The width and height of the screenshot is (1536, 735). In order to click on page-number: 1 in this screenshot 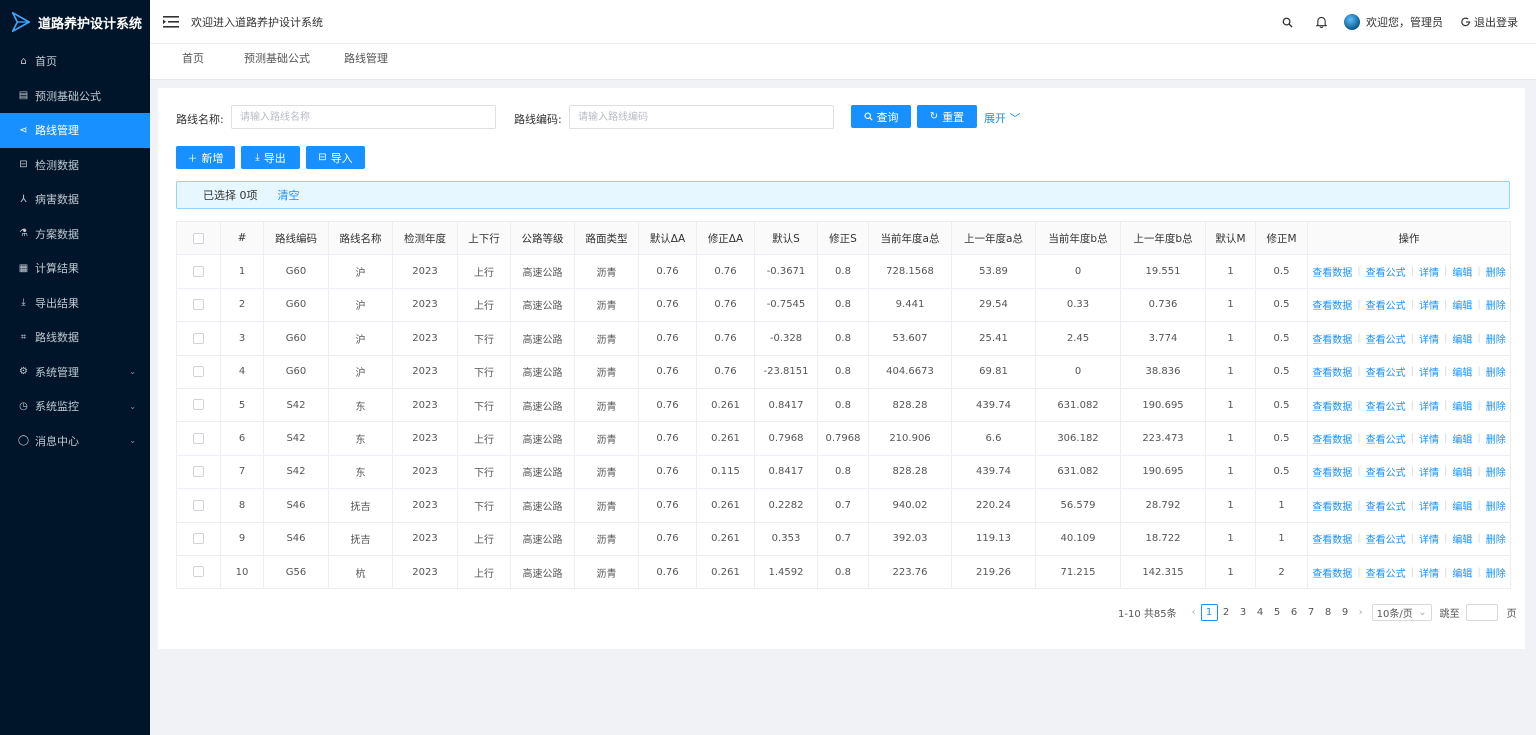, I will do `click(1209, 612)`.